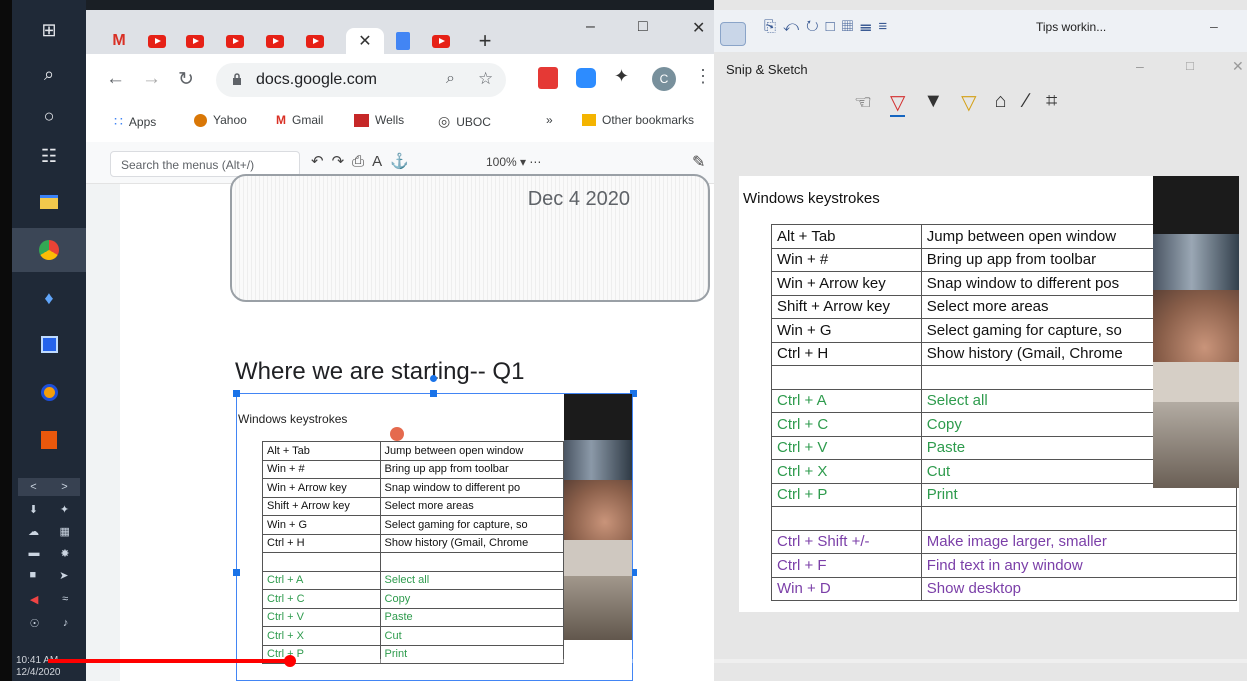 The image size is (1247, 681). Describe the element at coordinates (316, 79) in the screenshot. I see `url-text: docs.google.com` at that location.